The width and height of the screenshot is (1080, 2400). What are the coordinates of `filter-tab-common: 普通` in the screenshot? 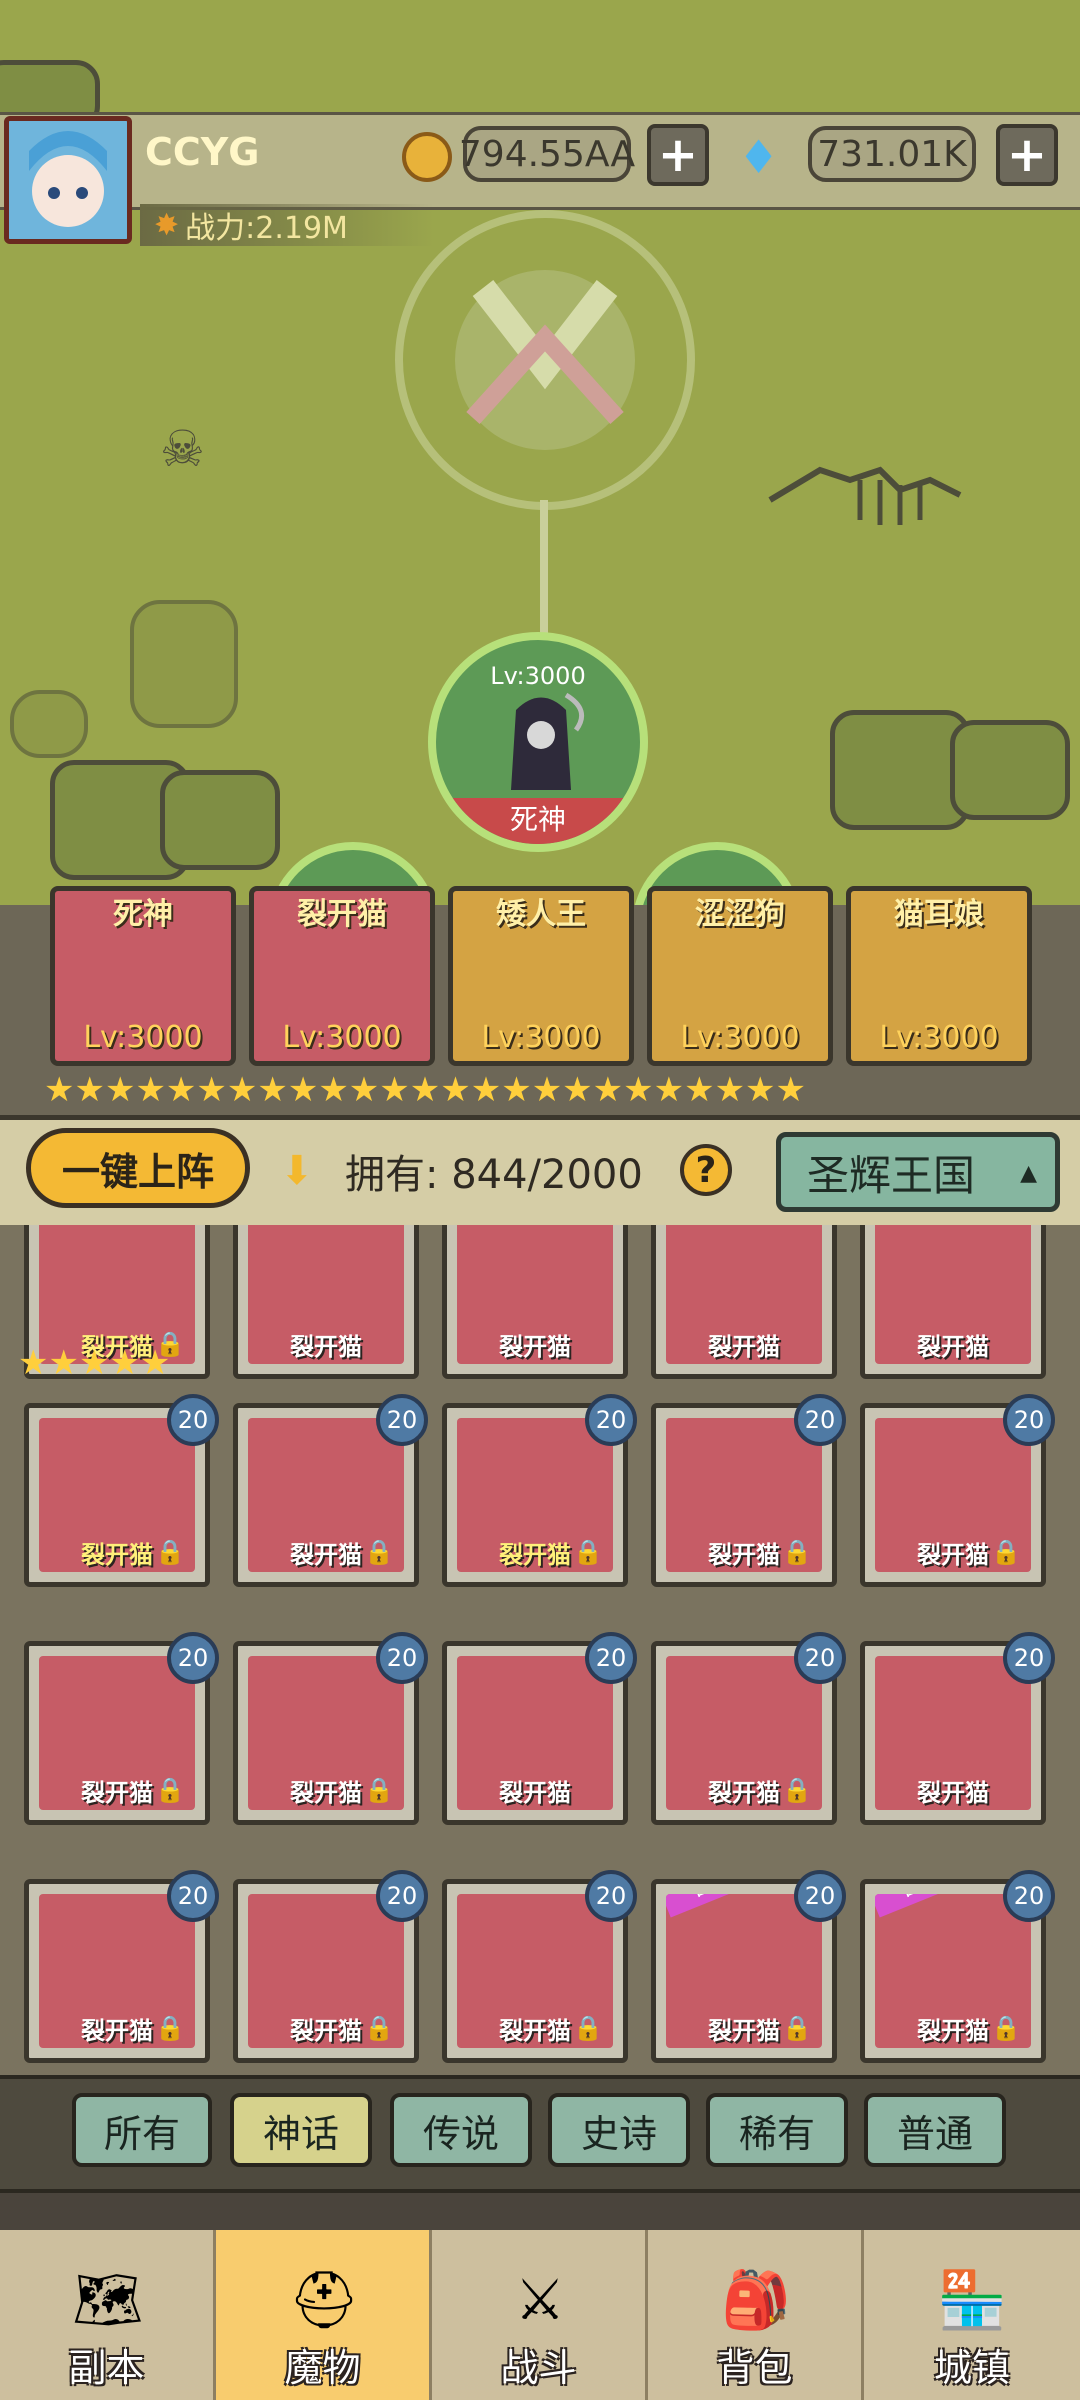 It's located at (935, 2130).